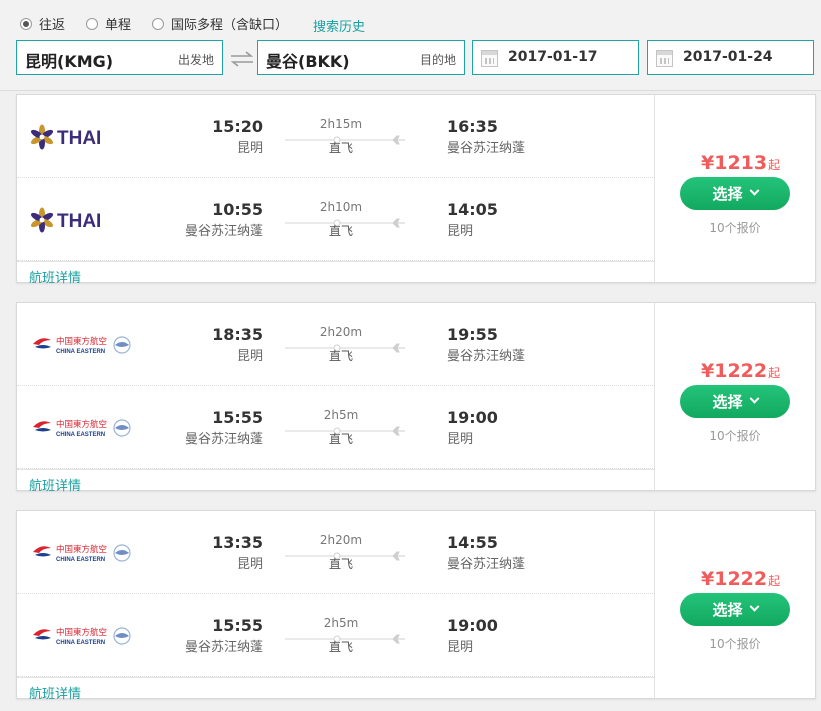 The image size is (821, 711). Describe the element at coordinates (740, 163) in the screenshot. I see `price-value: ¥1213起` at that location.